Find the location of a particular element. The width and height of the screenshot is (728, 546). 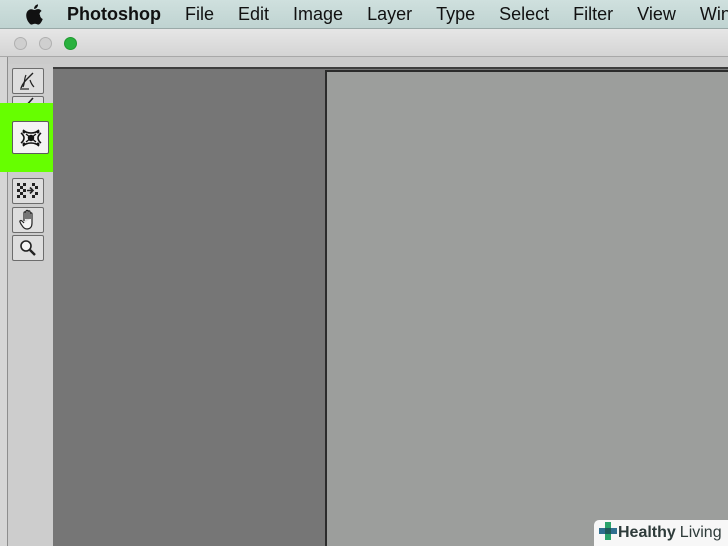

plus-icon is located at coordinates (608, 533).